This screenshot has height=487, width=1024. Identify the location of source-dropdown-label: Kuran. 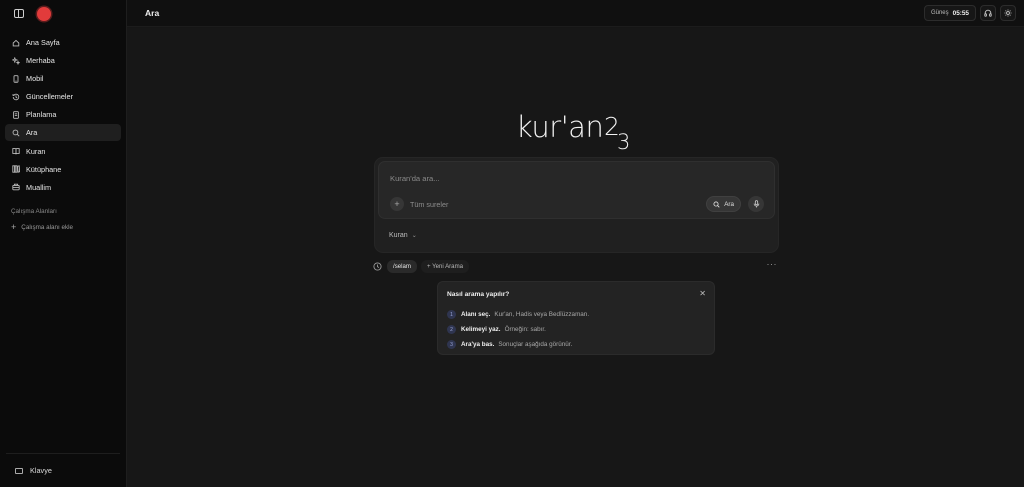
(398, 235).